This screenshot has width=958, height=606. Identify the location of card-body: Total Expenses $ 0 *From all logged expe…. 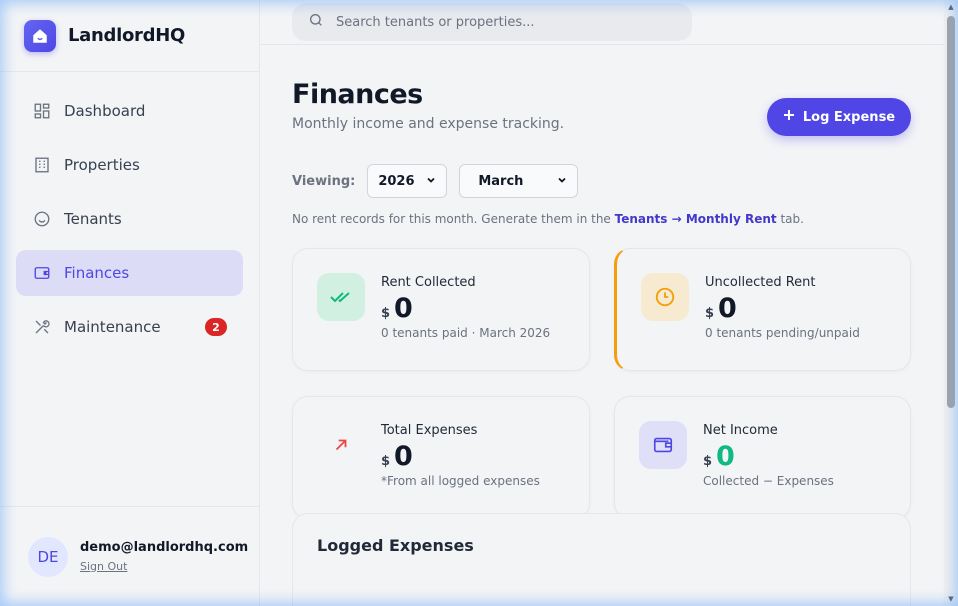
(460, 455).